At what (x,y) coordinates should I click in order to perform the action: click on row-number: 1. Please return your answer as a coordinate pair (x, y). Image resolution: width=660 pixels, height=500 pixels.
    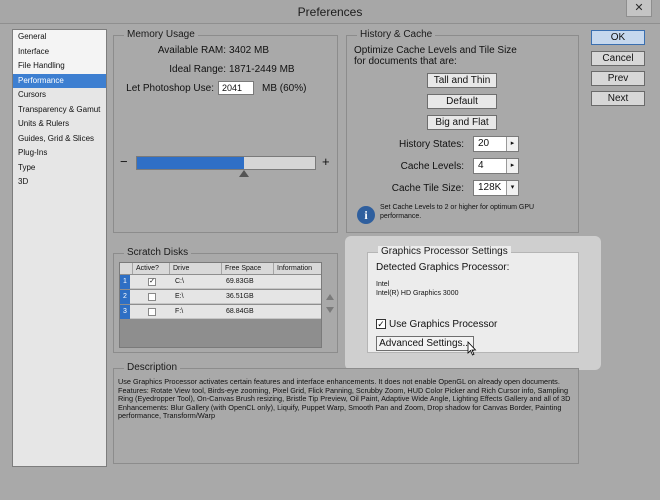
    Looking at the image, I should click on (125, 282).